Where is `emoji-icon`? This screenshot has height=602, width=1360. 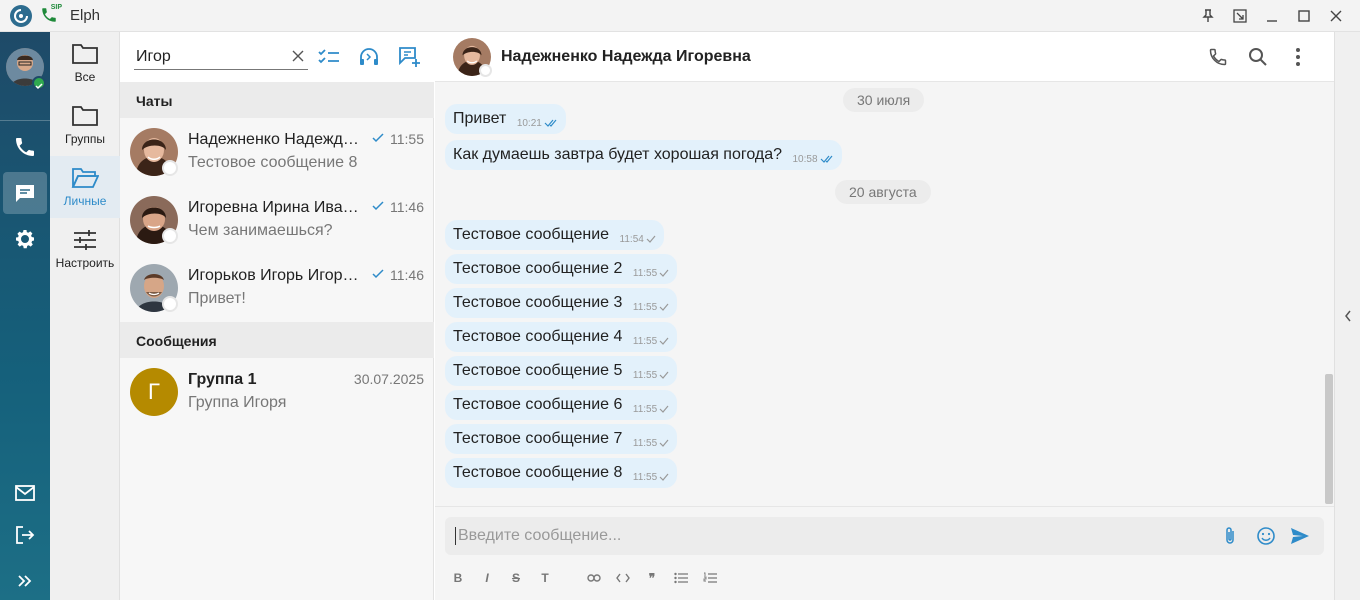
emoji-icon is located at coordinates (1266, 536).